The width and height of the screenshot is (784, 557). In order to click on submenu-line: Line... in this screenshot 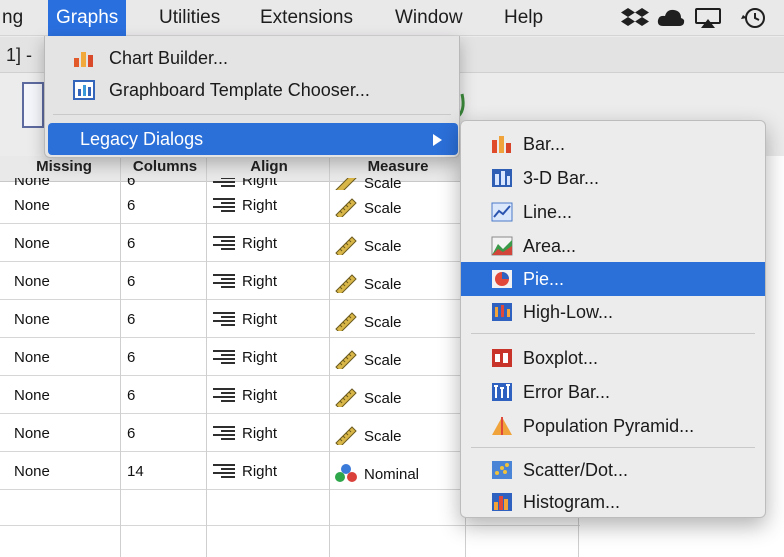, I will do `click(613, 212)`.